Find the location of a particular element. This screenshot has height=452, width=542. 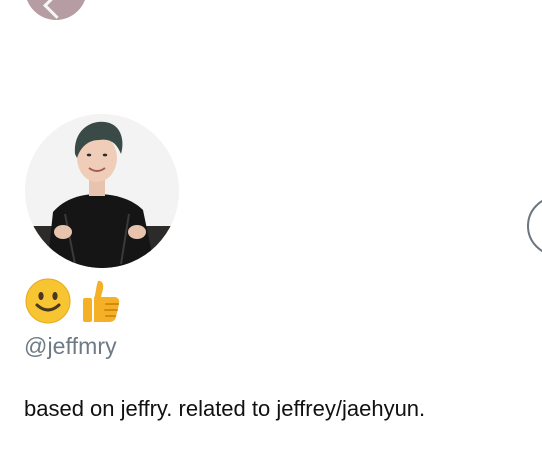

username-handle: @jeffmry is located at coordinates (70, 346).